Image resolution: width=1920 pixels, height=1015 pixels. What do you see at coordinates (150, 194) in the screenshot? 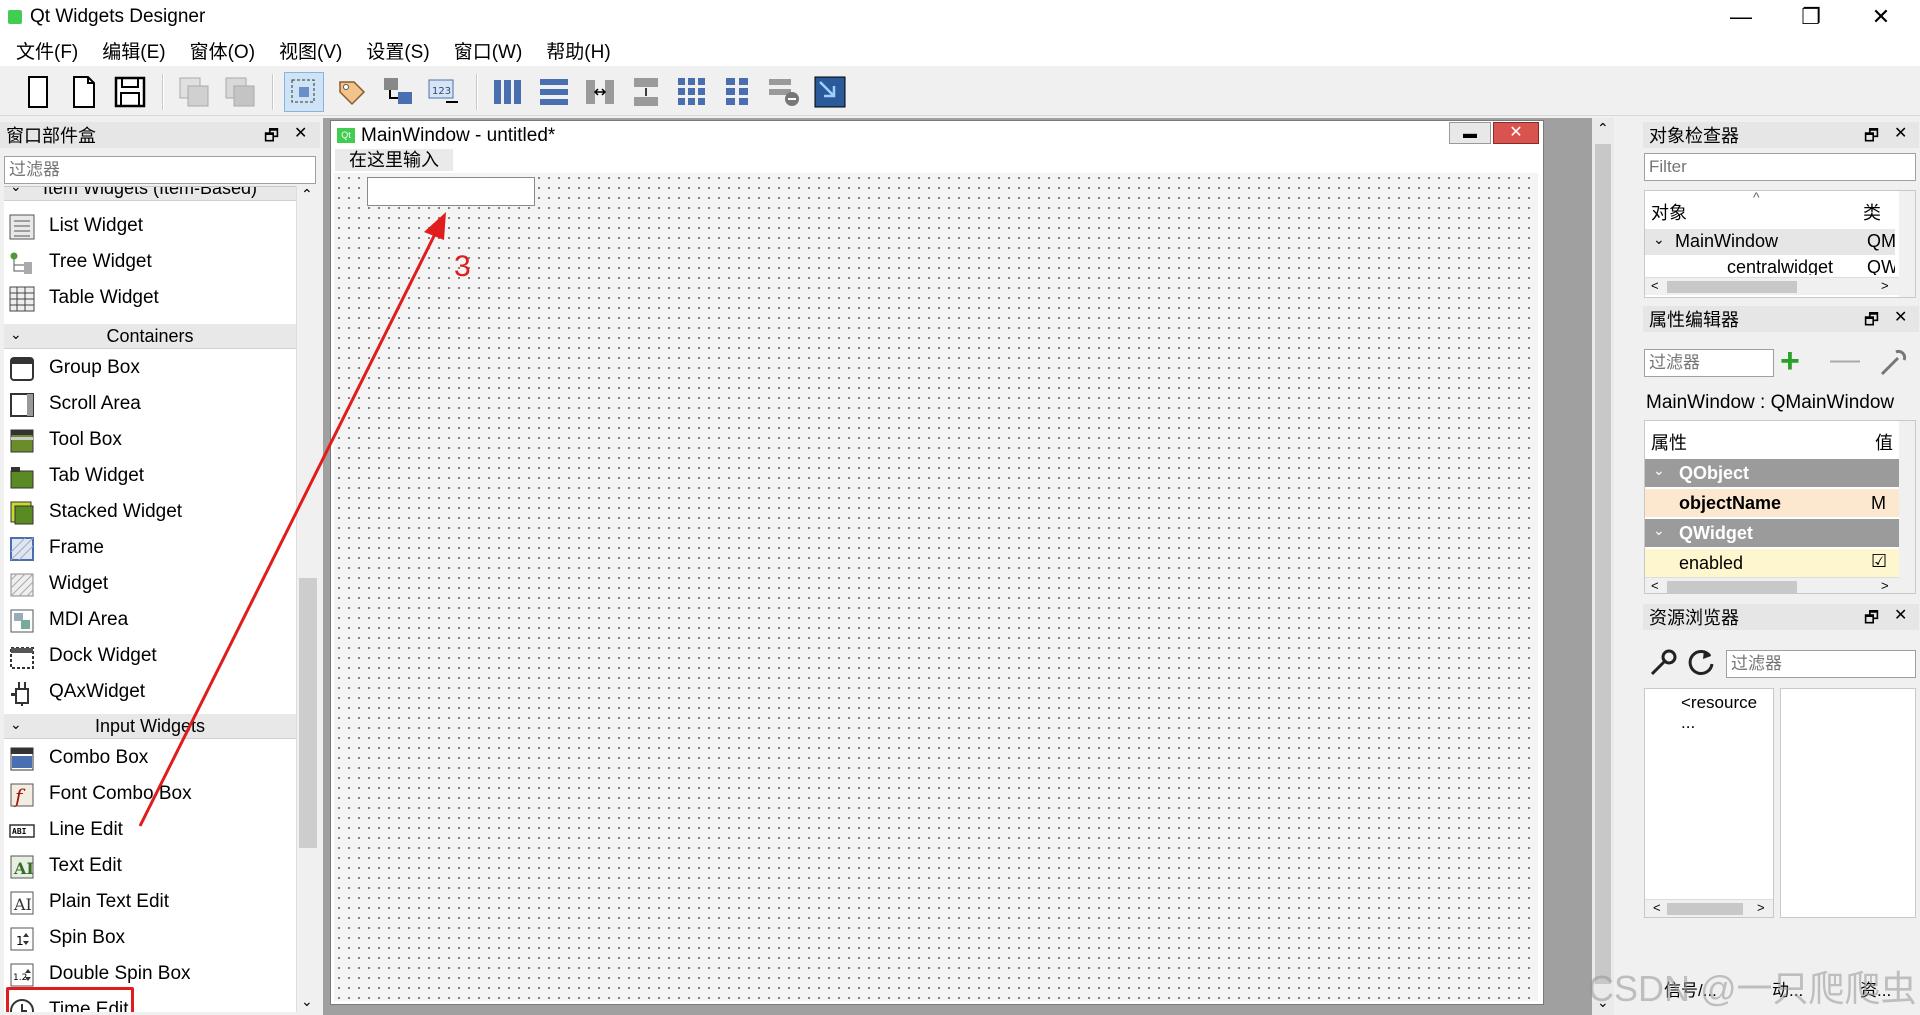
I see `category-item-widgets: ⌄ Item Widgets (Item-Based)` at bounding box center [150, 194].